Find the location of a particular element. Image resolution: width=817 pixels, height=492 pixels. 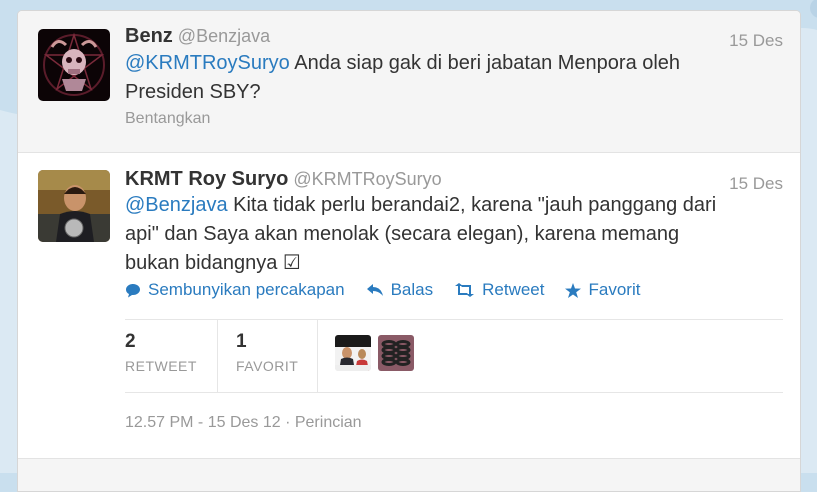

author-handle: @Benzjava is located at coordinates (224, 36).